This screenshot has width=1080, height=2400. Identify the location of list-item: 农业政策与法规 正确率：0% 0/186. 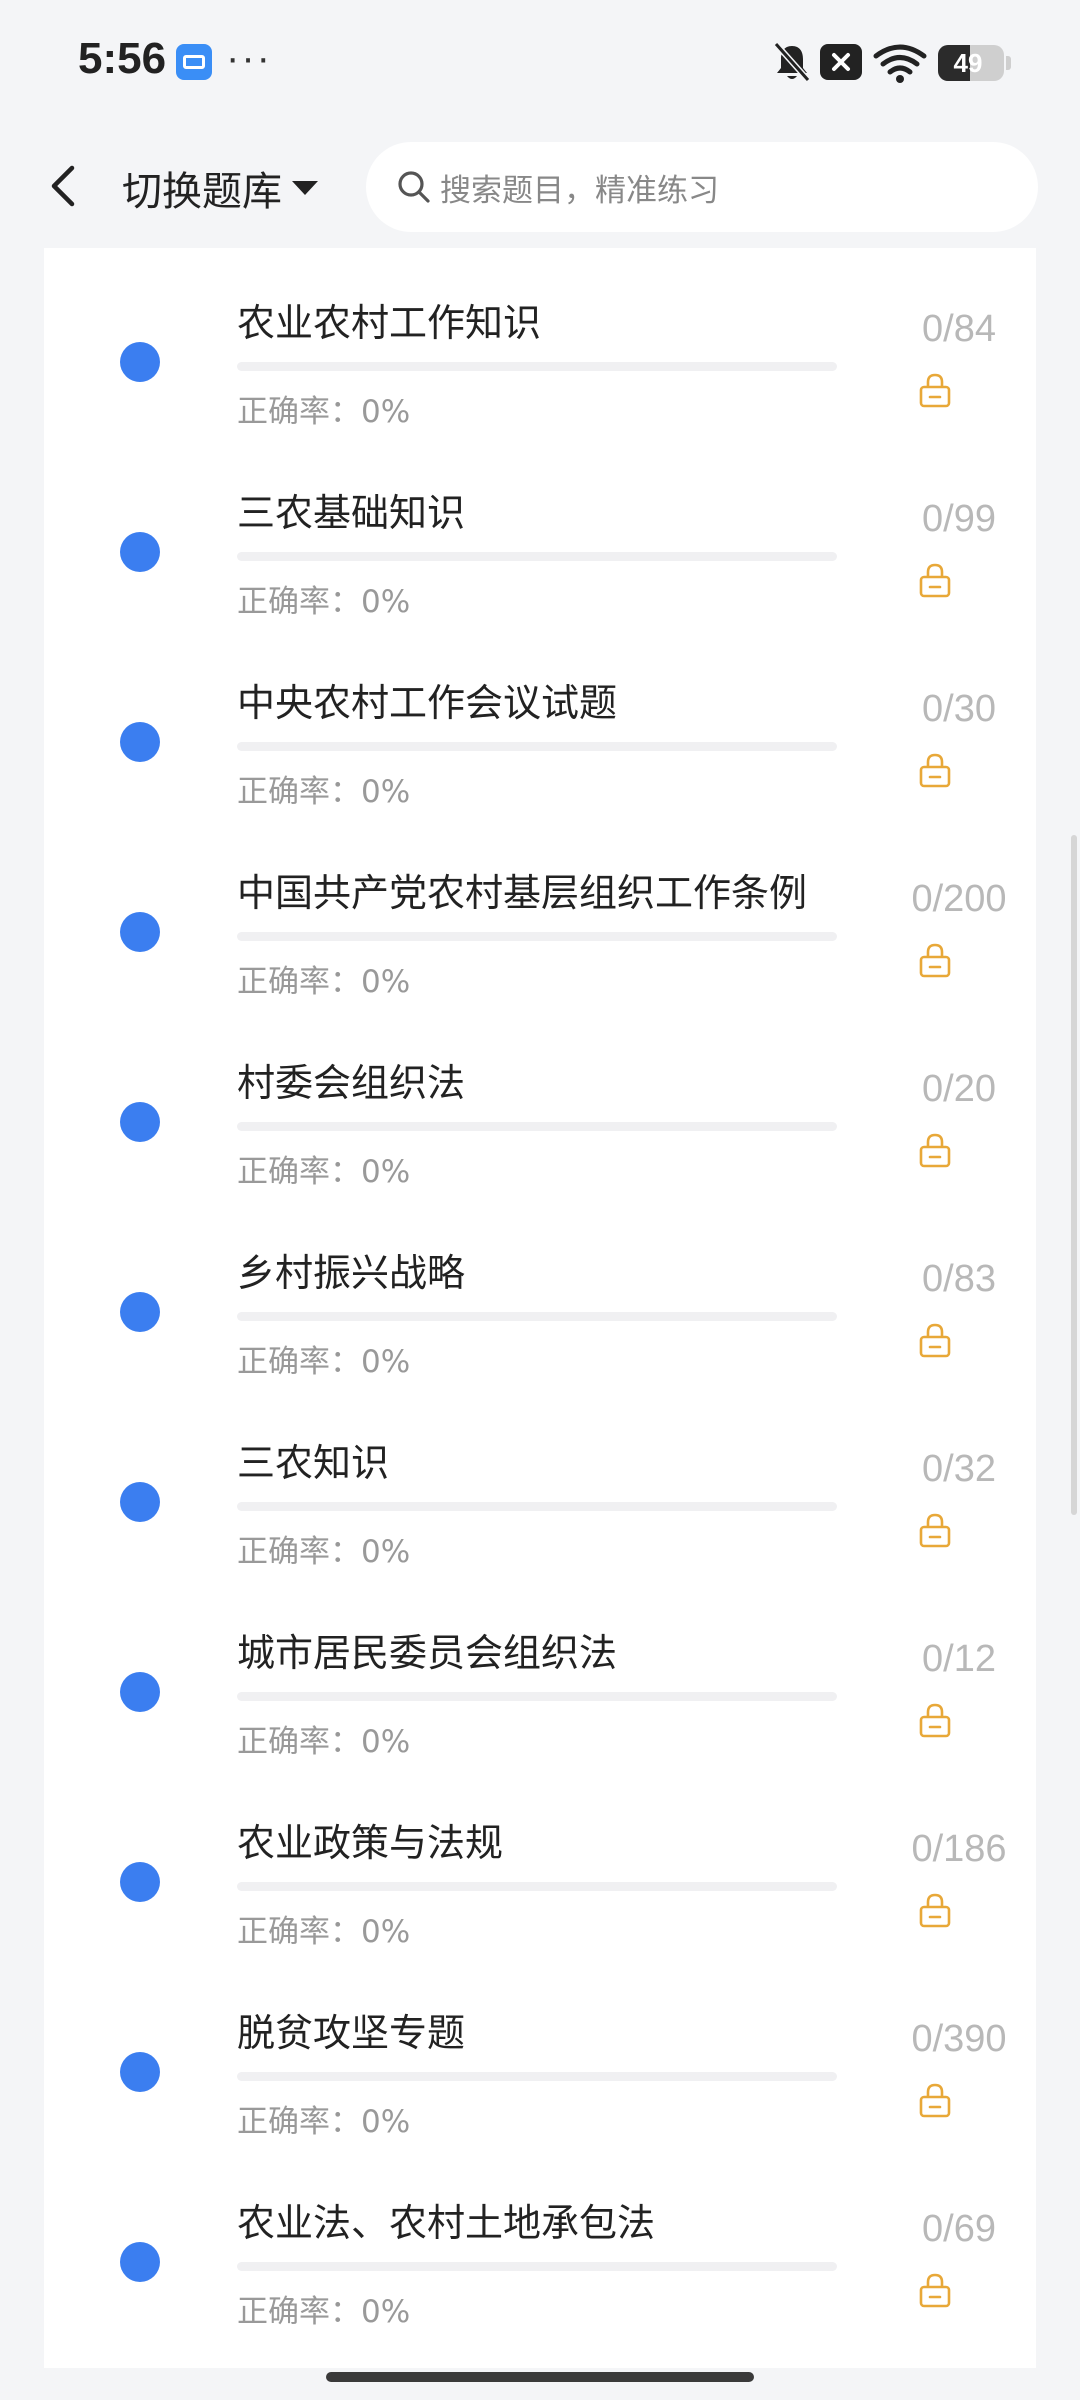
(540, 1863).